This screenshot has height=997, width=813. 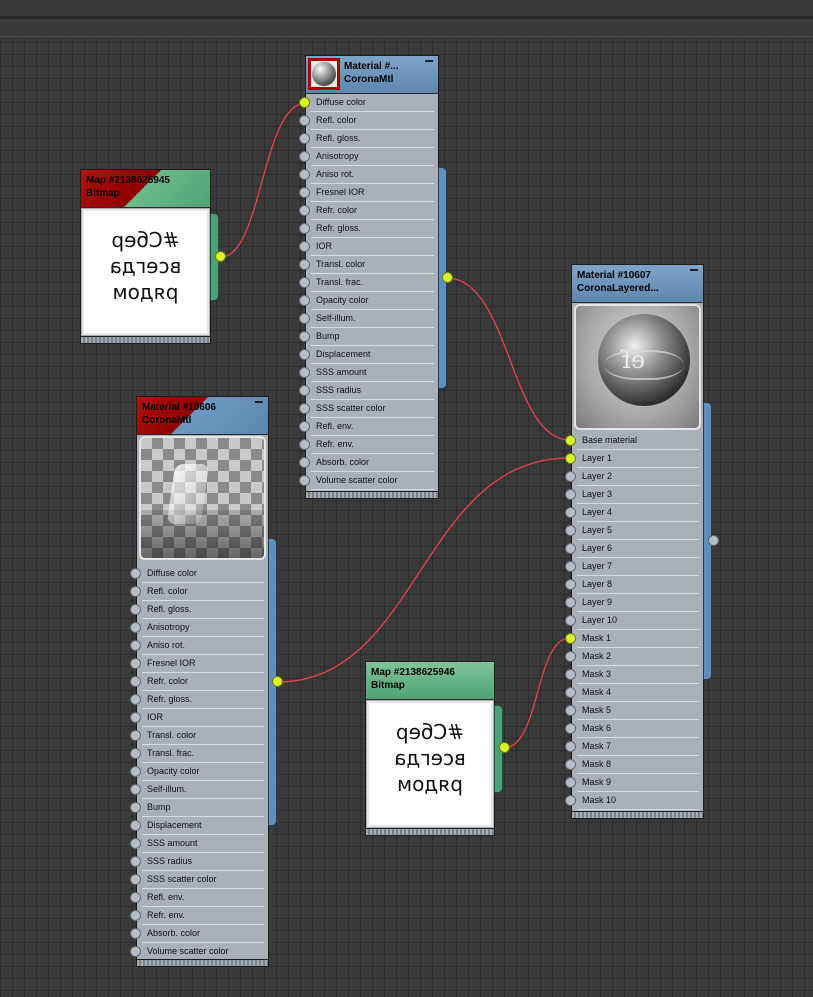 I want to click on slot-left-11: Transl. frac., so click(x=199, y=754).